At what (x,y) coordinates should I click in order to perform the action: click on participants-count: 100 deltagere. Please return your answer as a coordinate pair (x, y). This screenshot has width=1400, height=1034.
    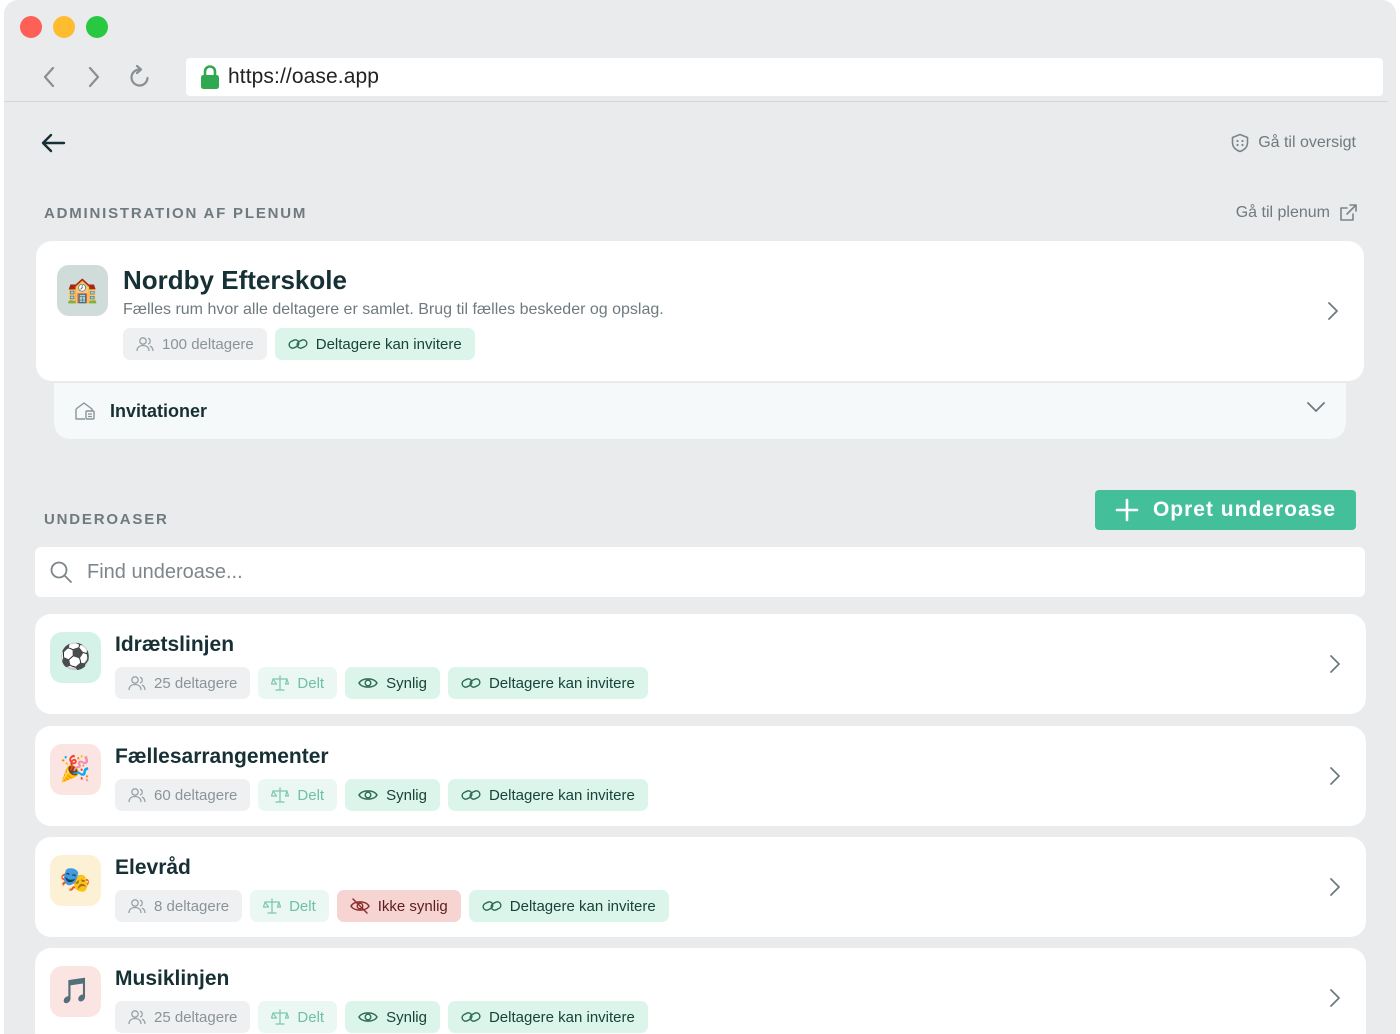
    Looking at the image, I should click on (208, 344).